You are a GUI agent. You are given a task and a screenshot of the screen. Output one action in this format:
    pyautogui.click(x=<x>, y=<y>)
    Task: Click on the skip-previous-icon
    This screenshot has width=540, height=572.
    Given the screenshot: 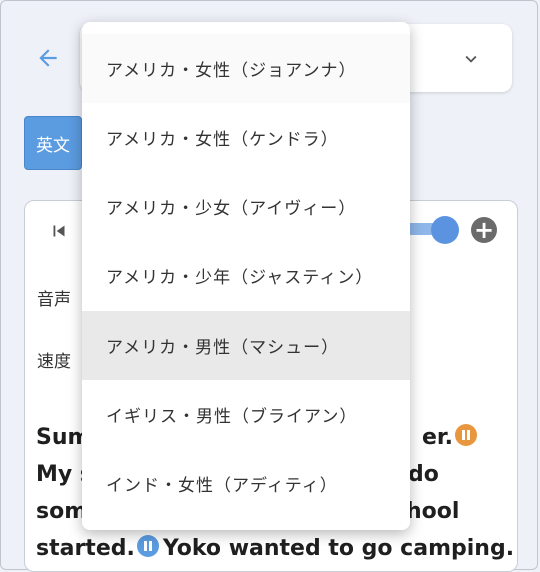 What is the action you would take?
    pyautogui.click(x=59, y=231)
    